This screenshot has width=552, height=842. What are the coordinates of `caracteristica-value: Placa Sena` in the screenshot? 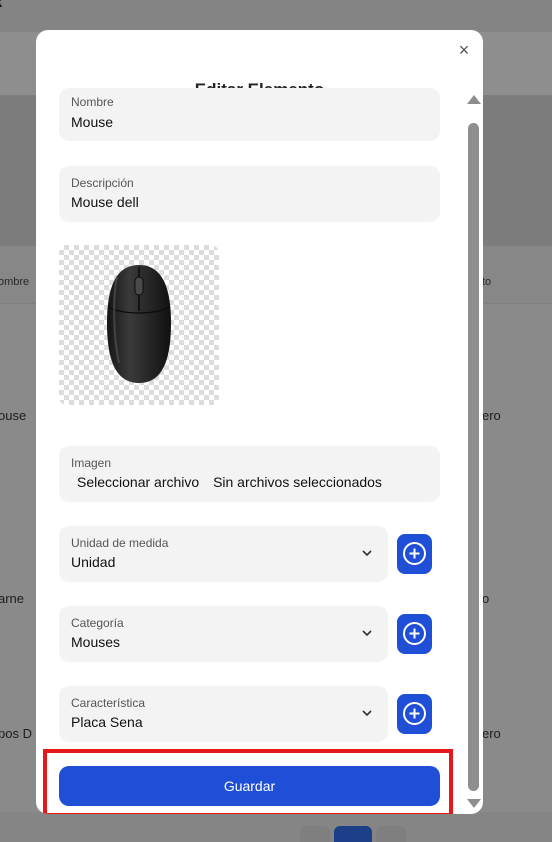 It's located at (107, 722).